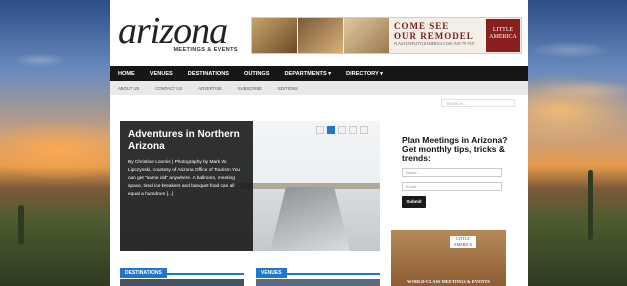 This screenshot has height=286, width=627. I want to click on subnav-contact-us: CONTACT US, so click(168, 88).